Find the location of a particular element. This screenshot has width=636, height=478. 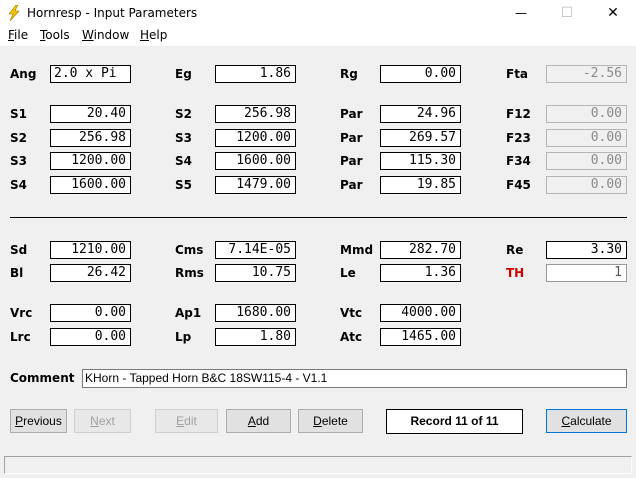

rg-field: 0.00 is located at coordinates (420, 74).